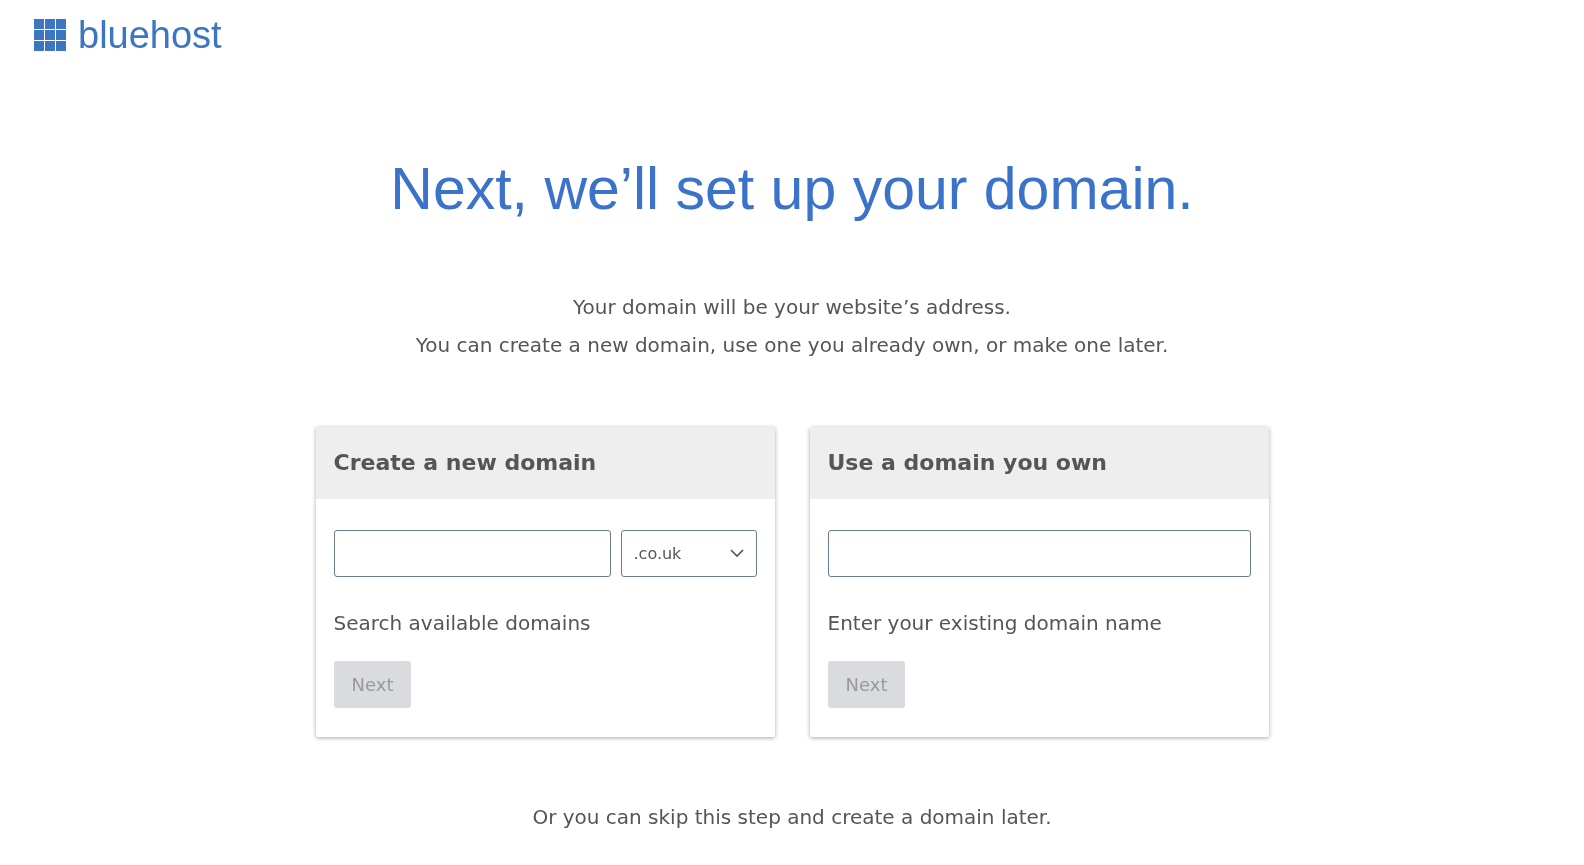 The width and height of the screenshot is (1584, 865). I want to click on skip-text: Or you can skip this step and create a domain later., so click(792, 816).